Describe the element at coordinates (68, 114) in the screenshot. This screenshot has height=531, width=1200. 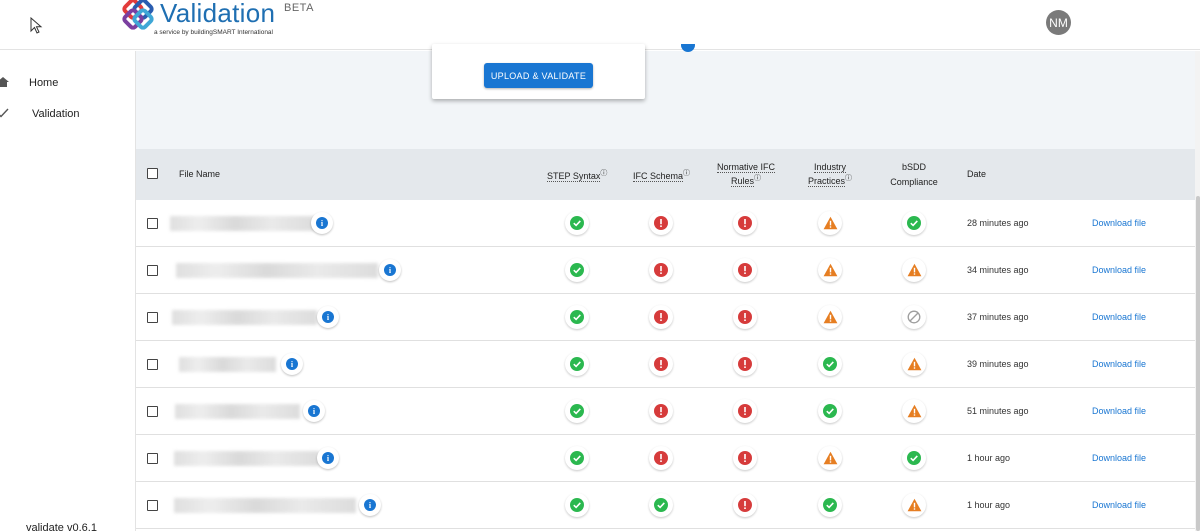
I see `sidebar-item-validation: Validation` at that location.